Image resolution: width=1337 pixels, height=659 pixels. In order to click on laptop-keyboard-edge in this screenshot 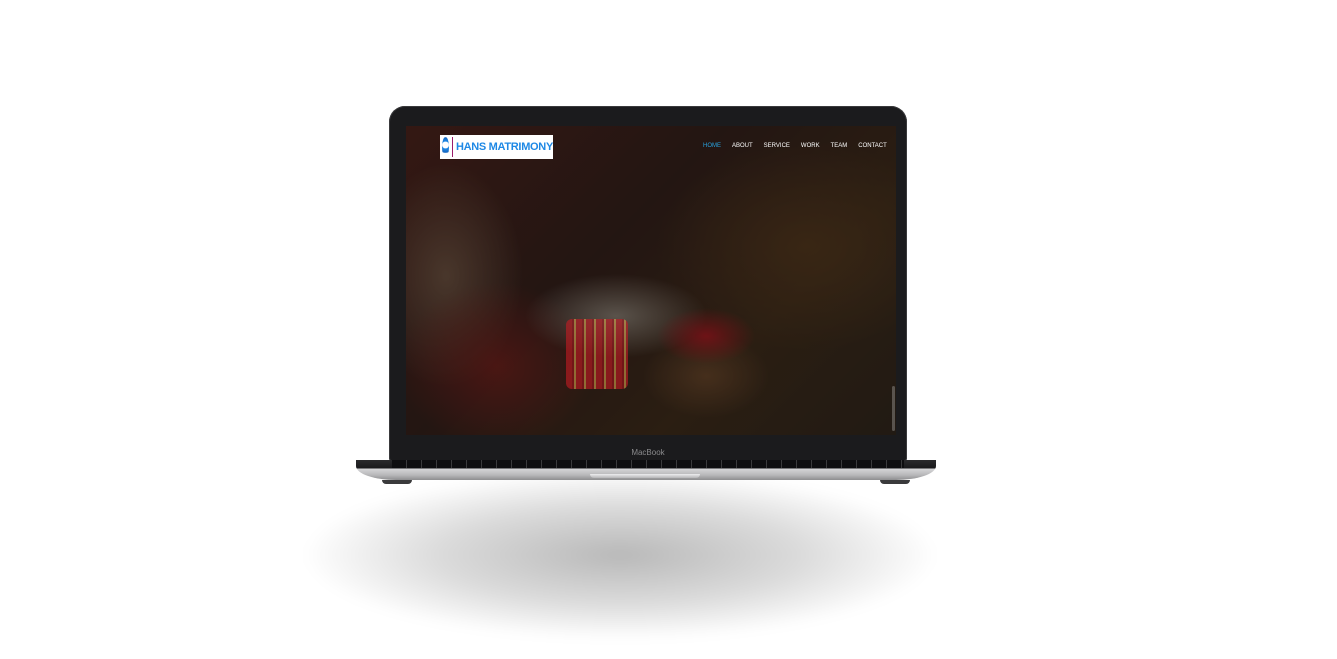, I will do `click(648, 464)`.